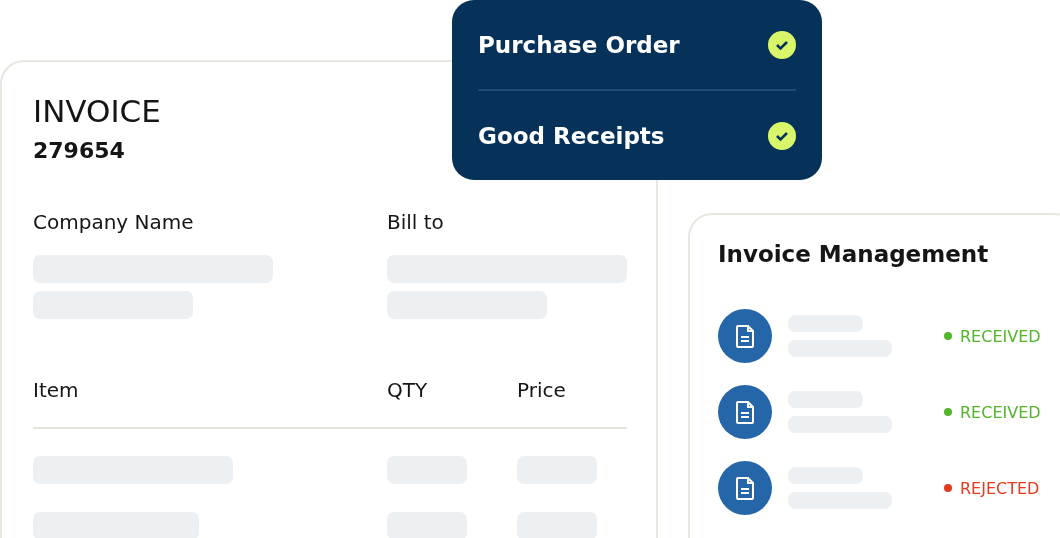  Describe the element at coordinates (97, 111) in the screenshot. I see `invoice-title: INVOICE` at that location.